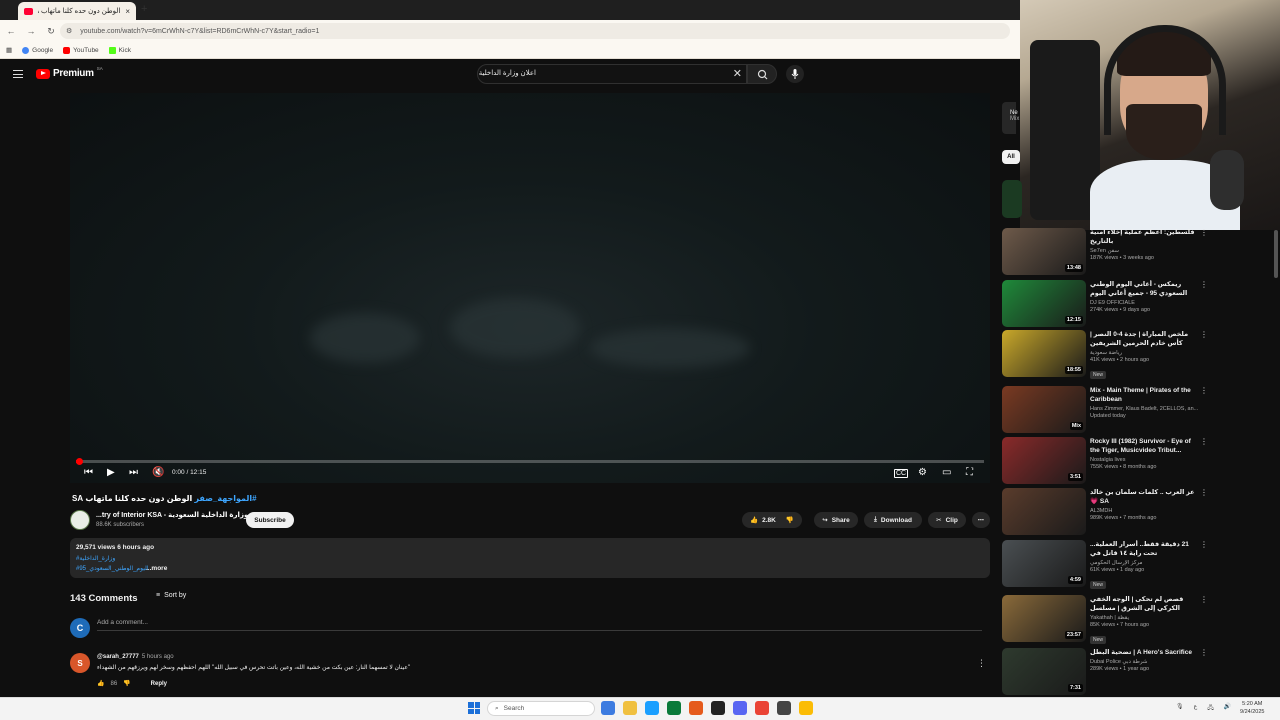 The width and height of the screenshot is (1280, 720). Describe the element at coordinates (171, 595) in the screenshot. I see `sort-comments-button: ≡ Sort by` at that location.